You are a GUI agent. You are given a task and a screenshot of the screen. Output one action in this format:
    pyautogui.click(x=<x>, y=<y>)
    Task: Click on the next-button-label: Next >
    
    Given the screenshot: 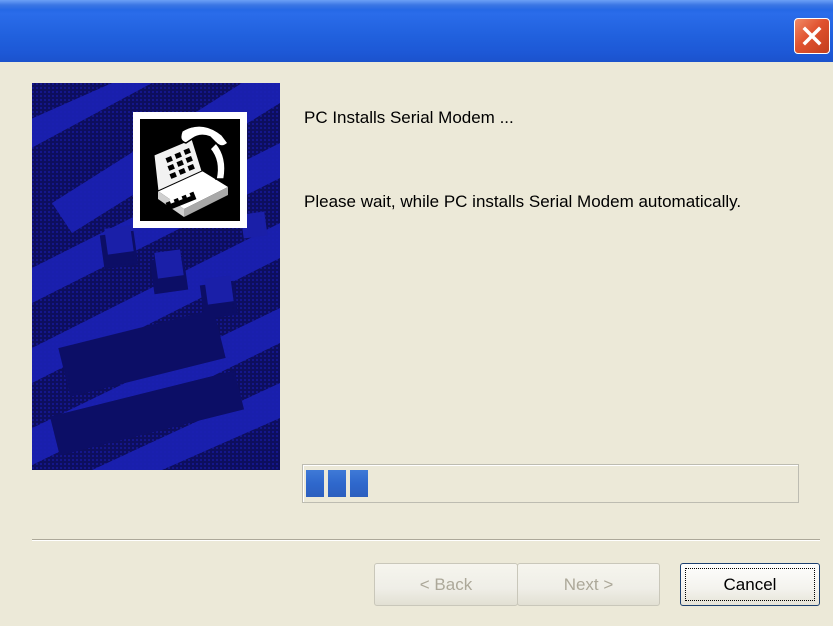 What is the action you would take?
    pyautogui.click(x=588, y=584)
    